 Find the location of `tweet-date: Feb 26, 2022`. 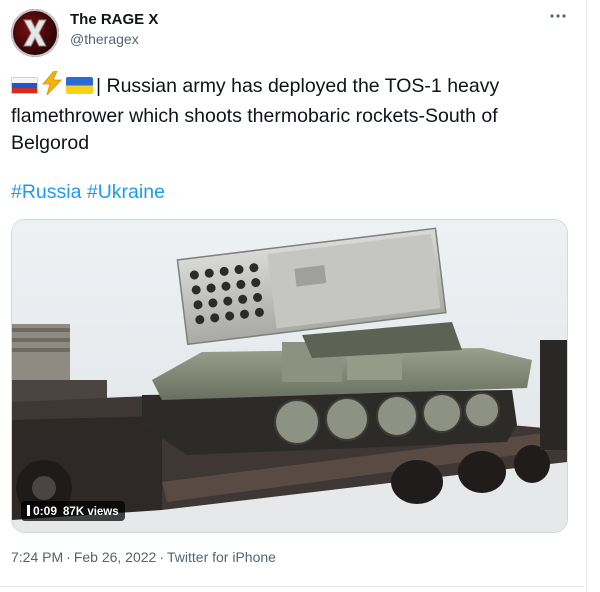

tweet-date: Feb 26, 2022 is located at coordinates (115, 557).